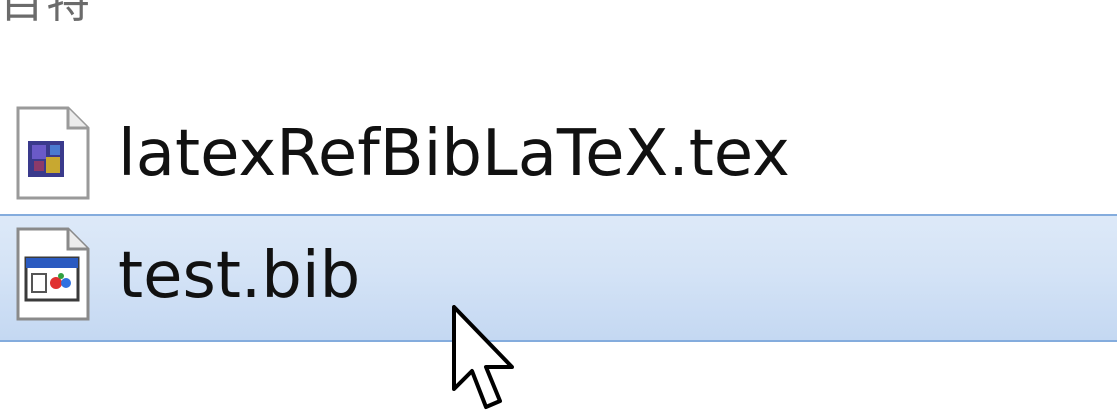  I want to click on file-name-bib: test.bib, so click(239, 276).